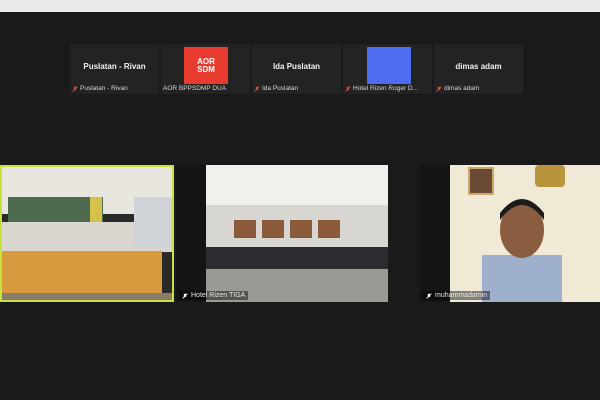  Describe the element at coordinates (87, 296) in the screenshot. I see `room-floor` at that location.